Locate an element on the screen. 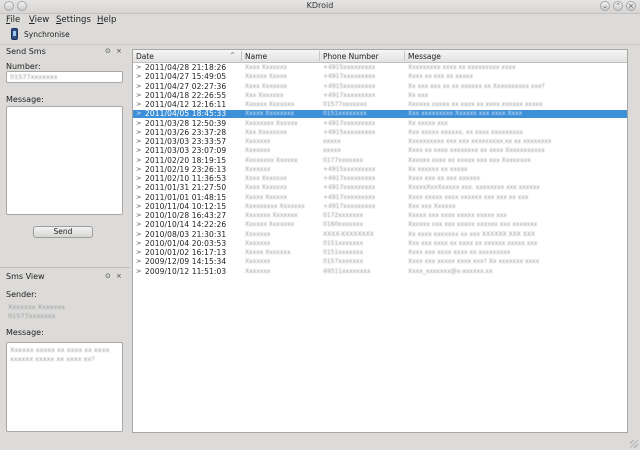 The width and height of the screenshot is (640, 450). minimize-icon: ⌄ is located at coordinates (605, 6).